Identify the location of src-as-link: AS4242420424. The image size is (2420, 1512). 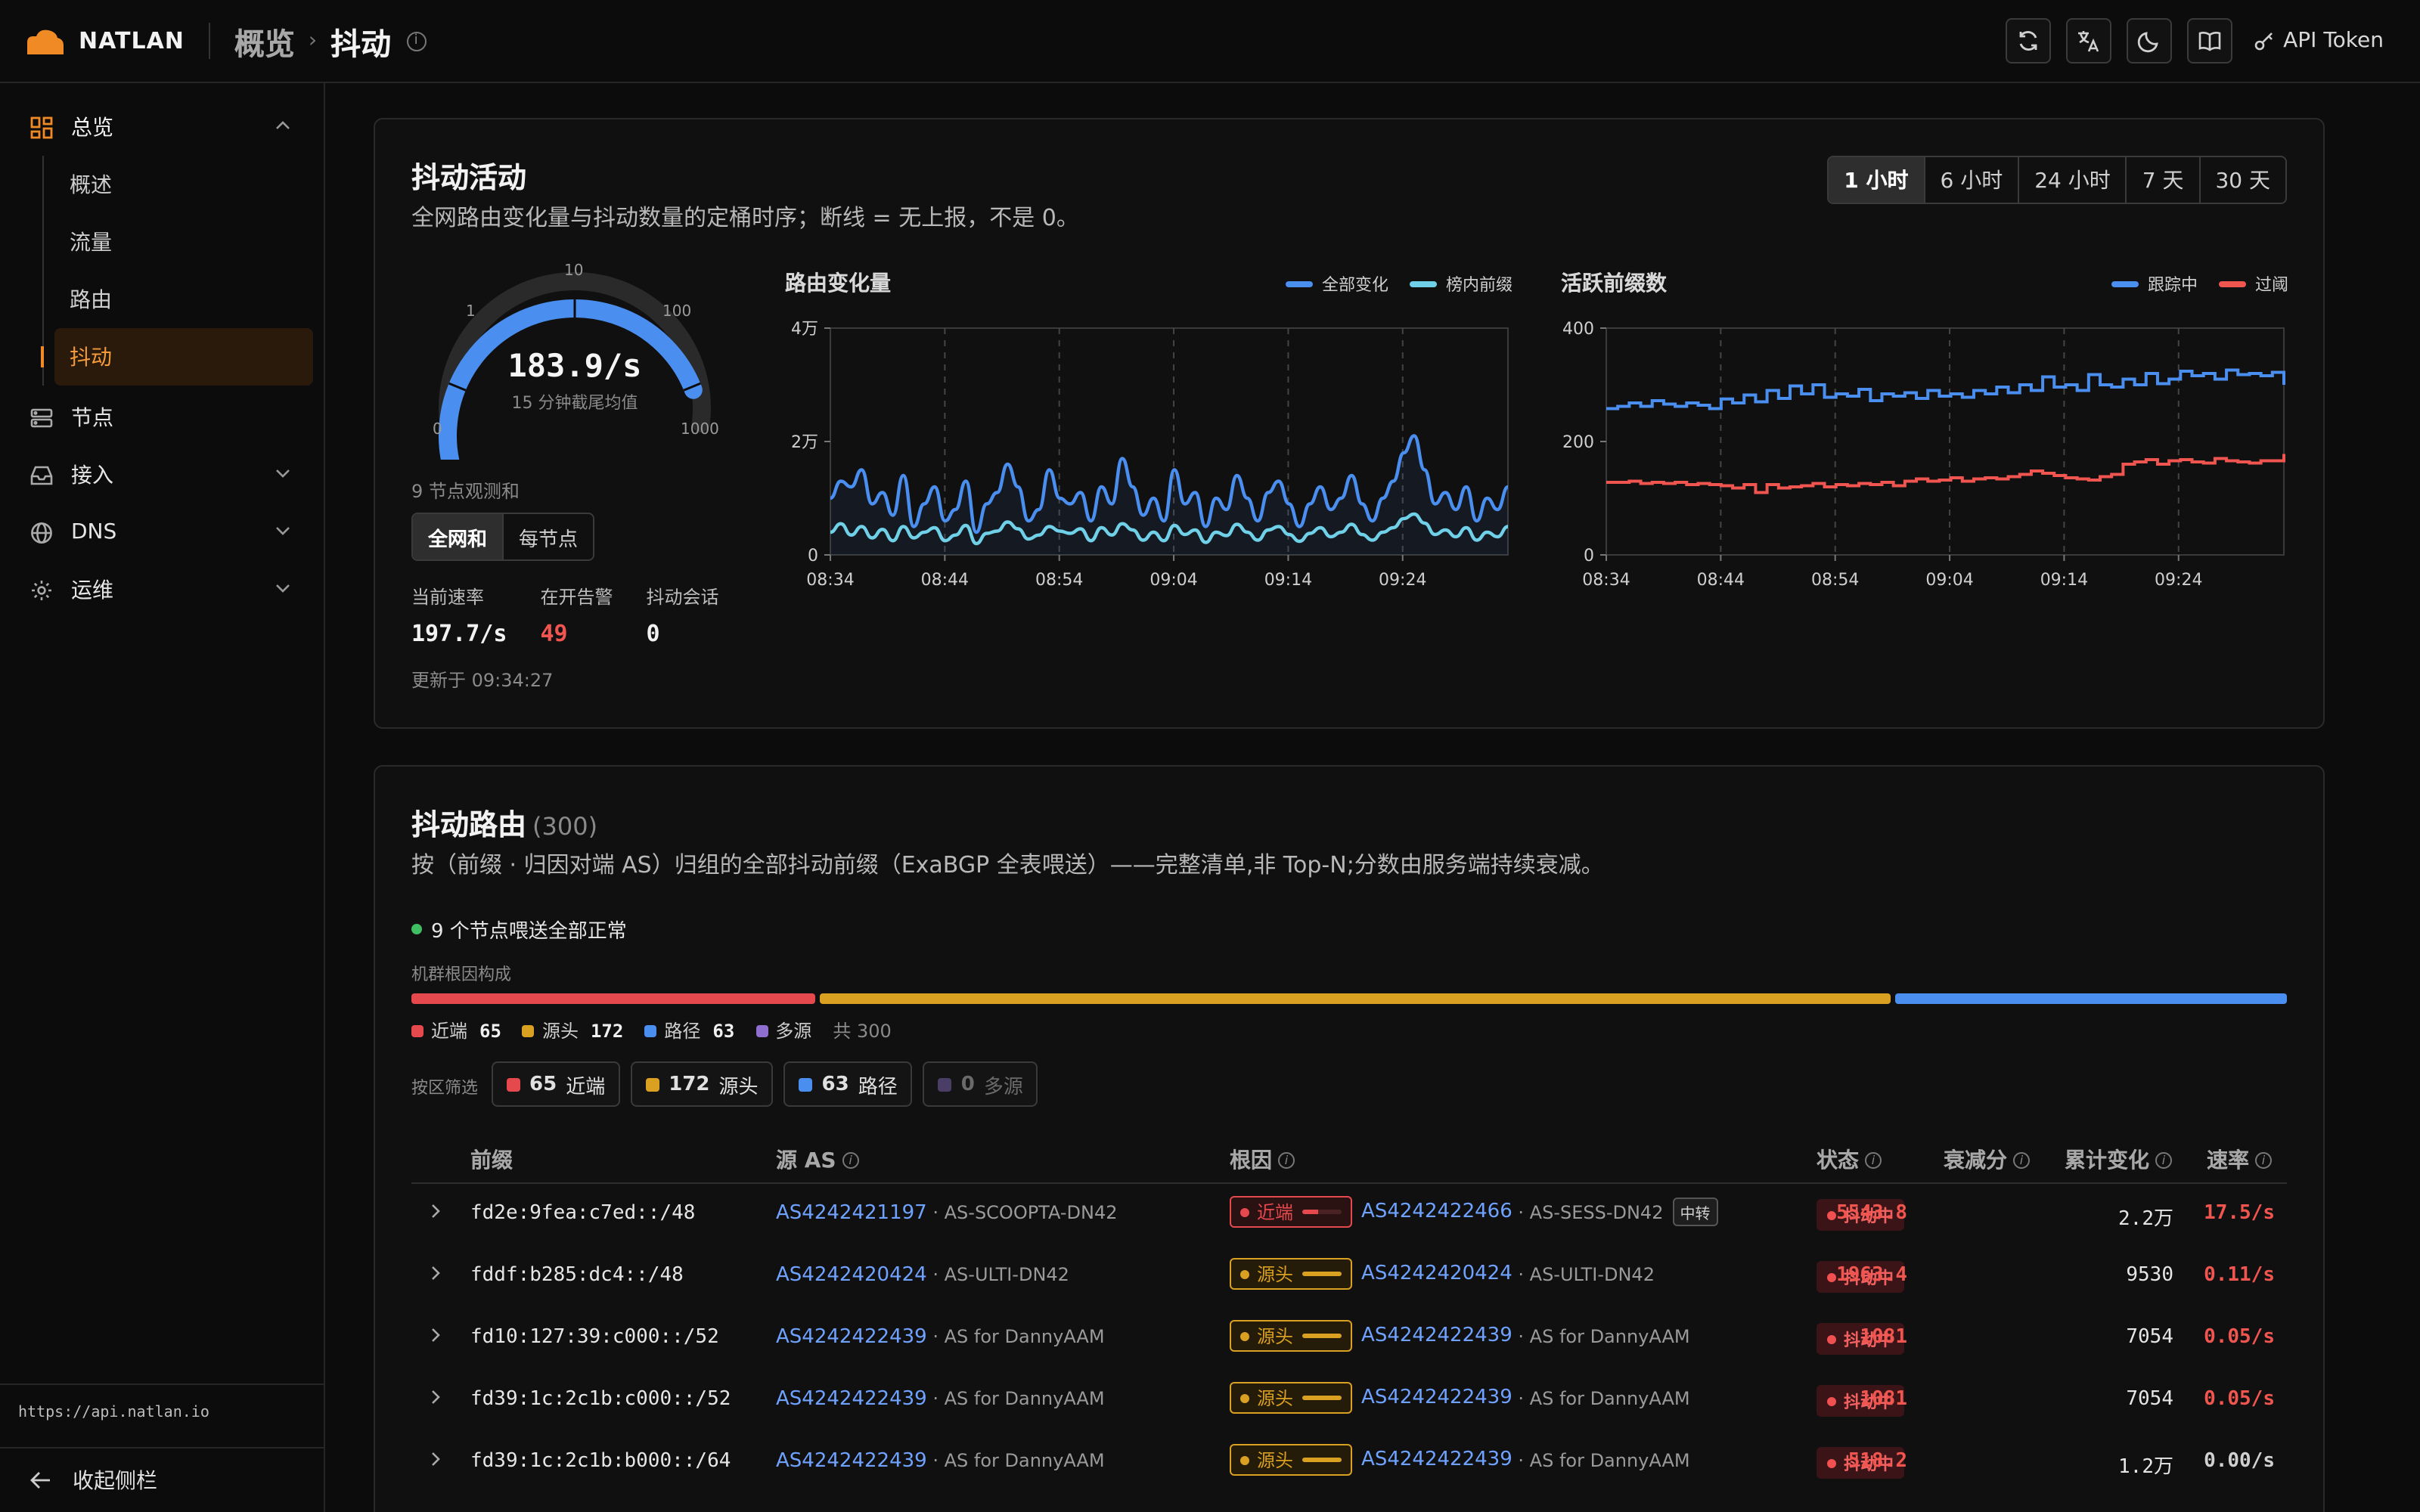
(851, 1275).